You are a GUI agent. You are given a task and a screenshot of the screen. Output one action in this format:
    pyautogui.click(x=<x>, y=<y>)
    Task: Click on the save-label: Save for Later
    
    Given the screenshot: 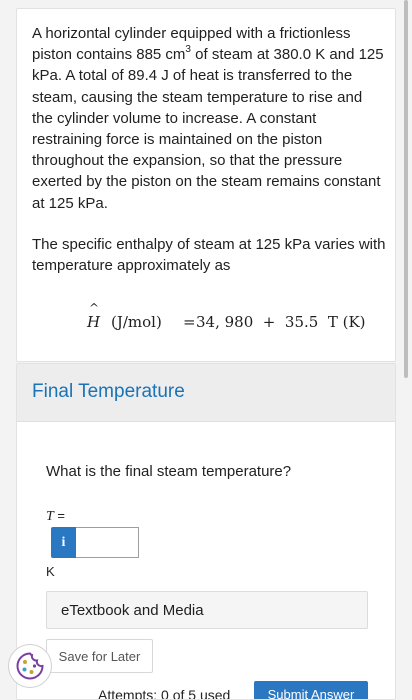 What is the action you would take?
    pyautogui.click(x=99, y=656)
    